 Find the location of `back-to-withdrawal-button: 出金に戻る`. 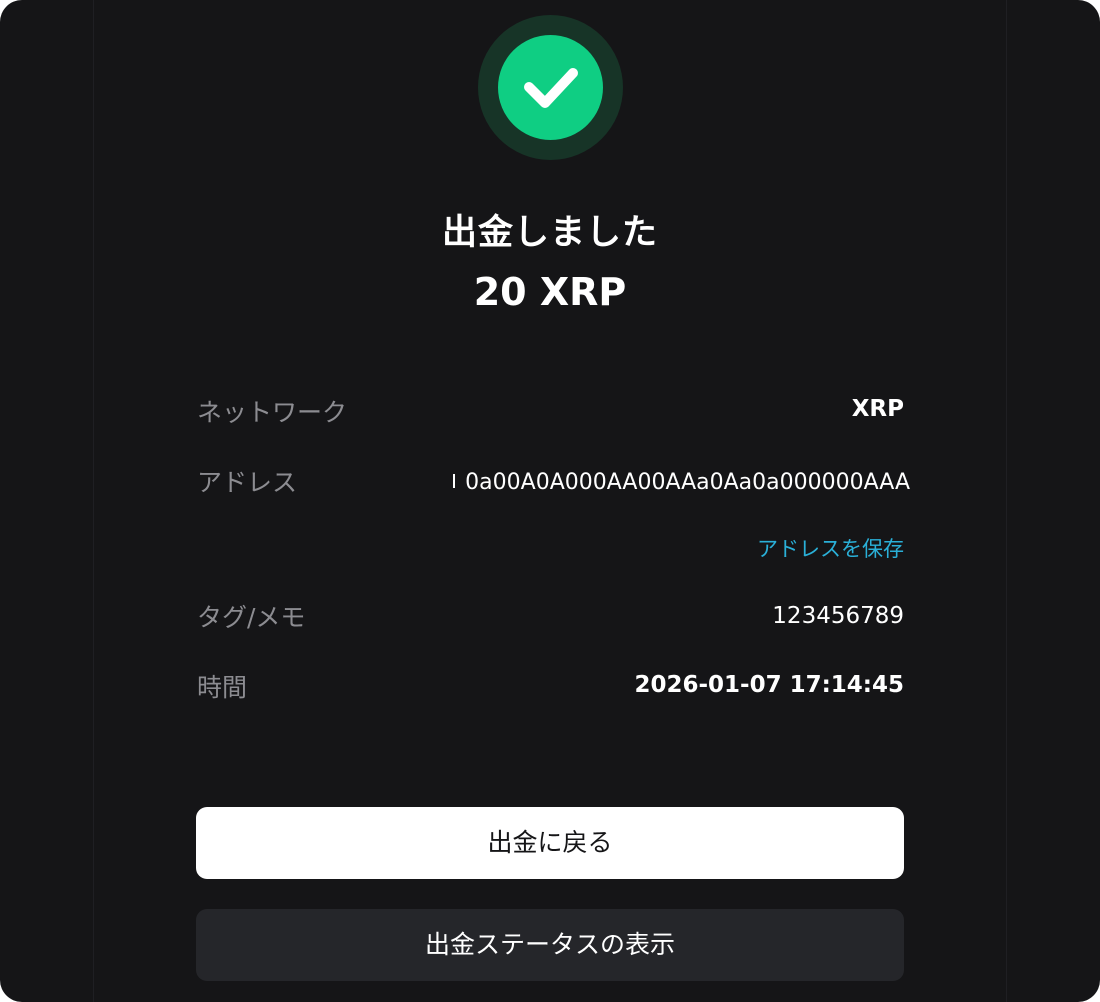

back-to-withdrawal-button: 出金に戻る is located at coordinates (550, 843).